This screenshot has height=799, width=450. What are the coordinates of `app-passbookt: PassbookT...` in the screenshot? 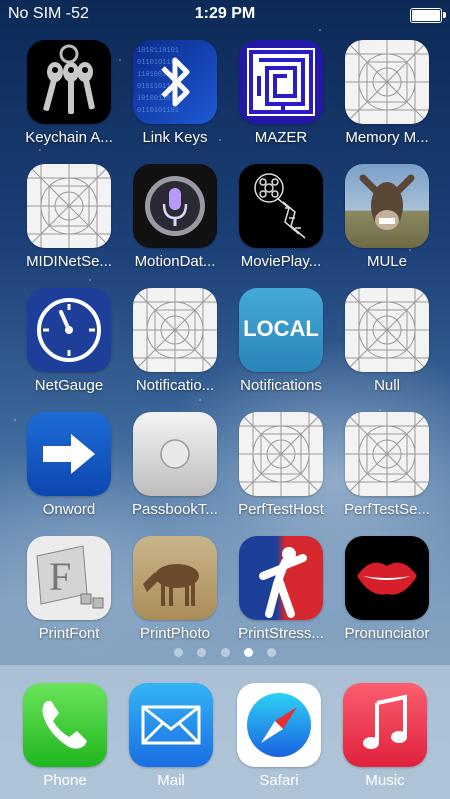 It's located at (175, 465).